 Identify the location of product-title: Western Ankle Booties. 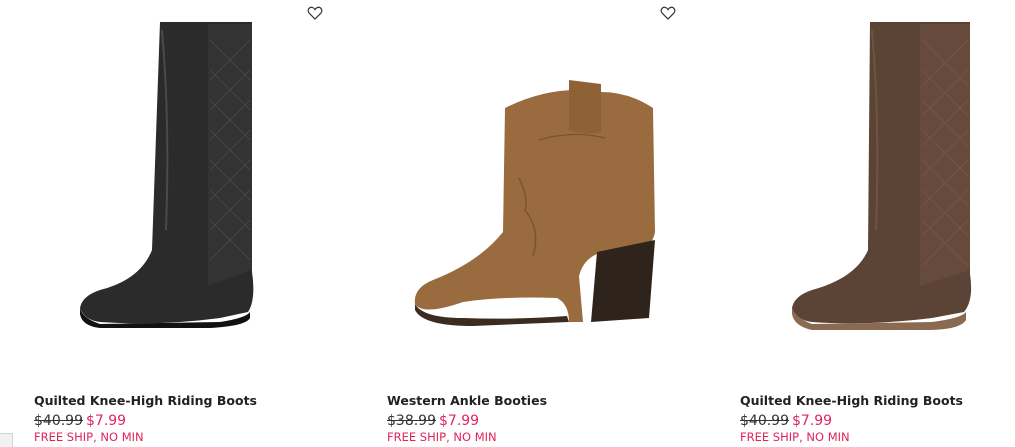
(467, 400).